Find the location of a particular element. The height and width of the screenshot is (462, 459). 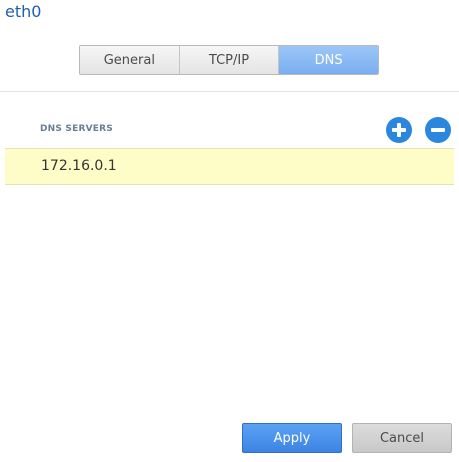

tab-bar: General TCP/IP DNS is located at coordinates (229, 60).